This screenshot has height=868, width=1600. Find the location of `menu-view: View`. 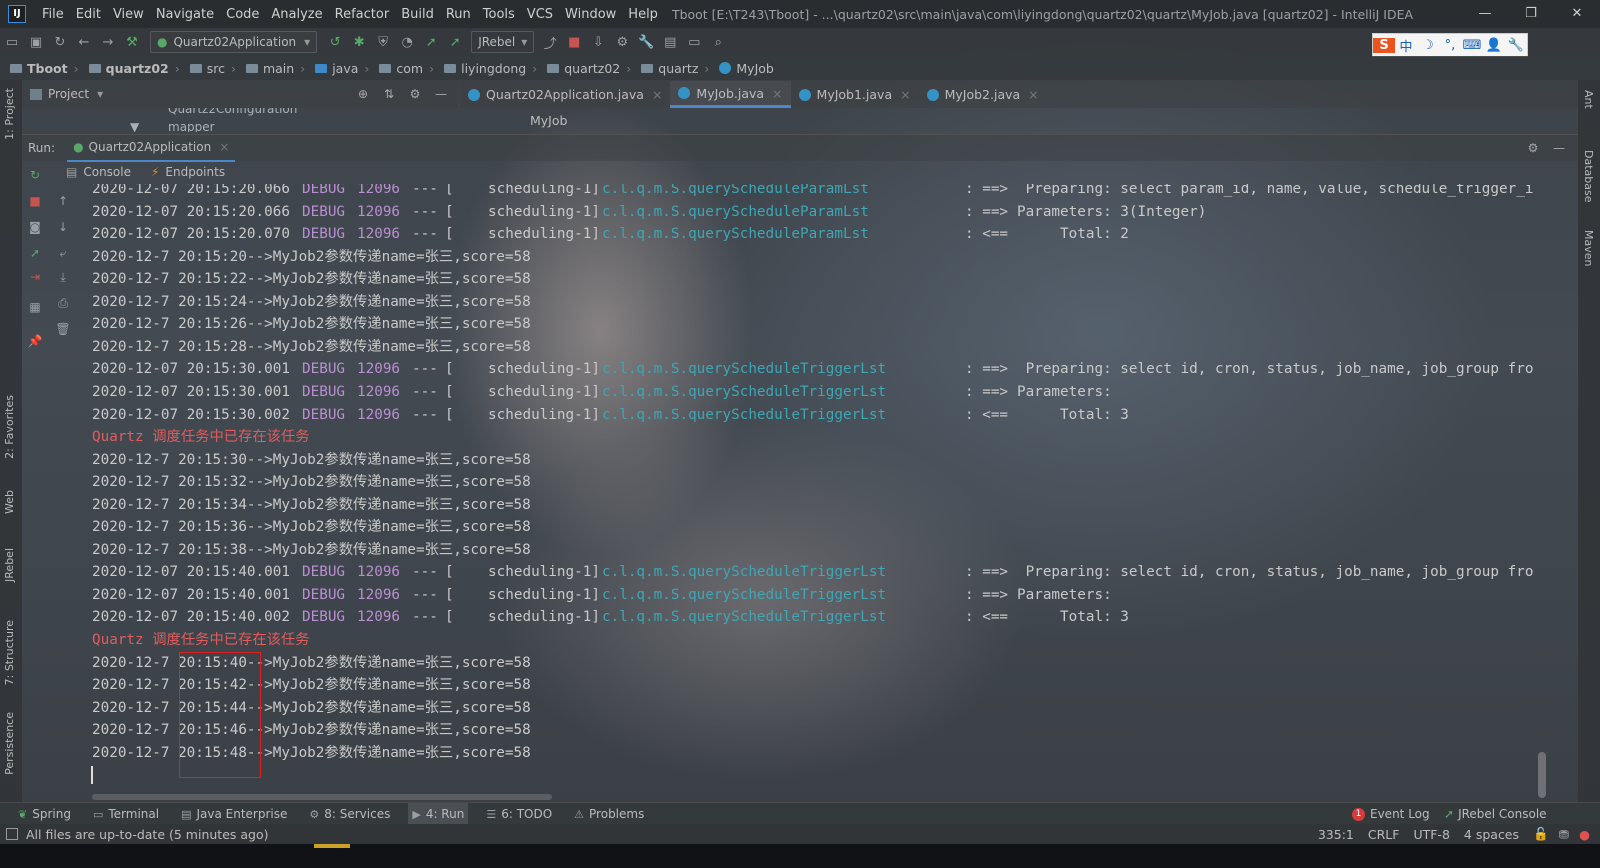

menu-view: View is located at coordinates (128, 14).